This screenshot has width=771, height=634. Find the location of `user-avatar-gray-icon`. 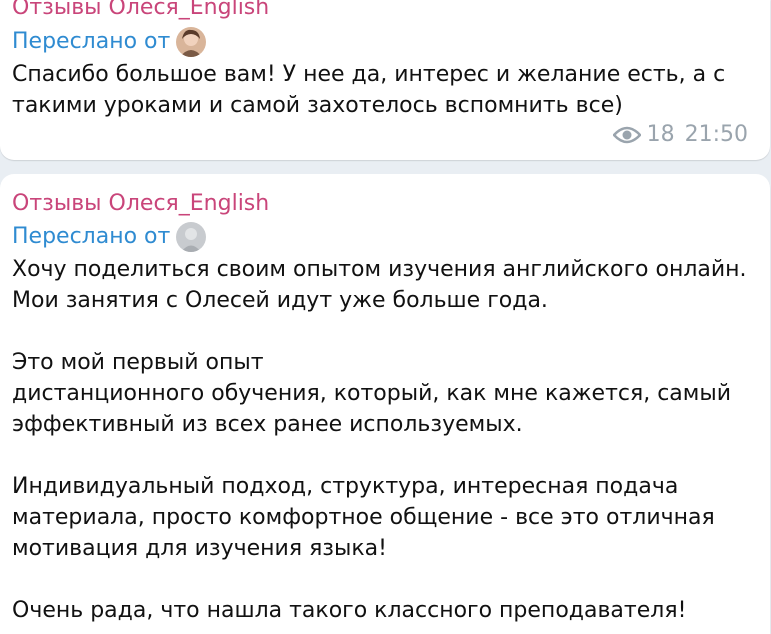

user-avatar-gray-icon is located at coordinates (191, 237).